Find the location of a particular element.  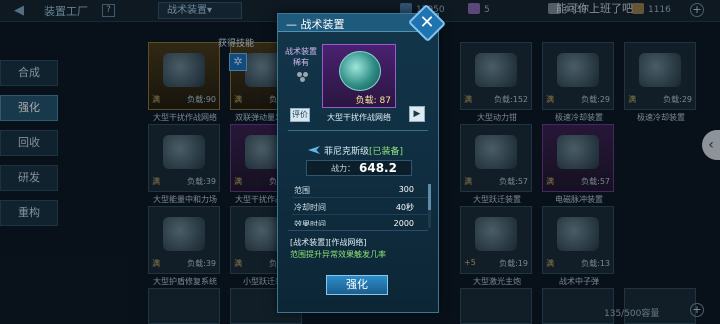

enhance-button: 强化 is located at coordinates (357, 285).